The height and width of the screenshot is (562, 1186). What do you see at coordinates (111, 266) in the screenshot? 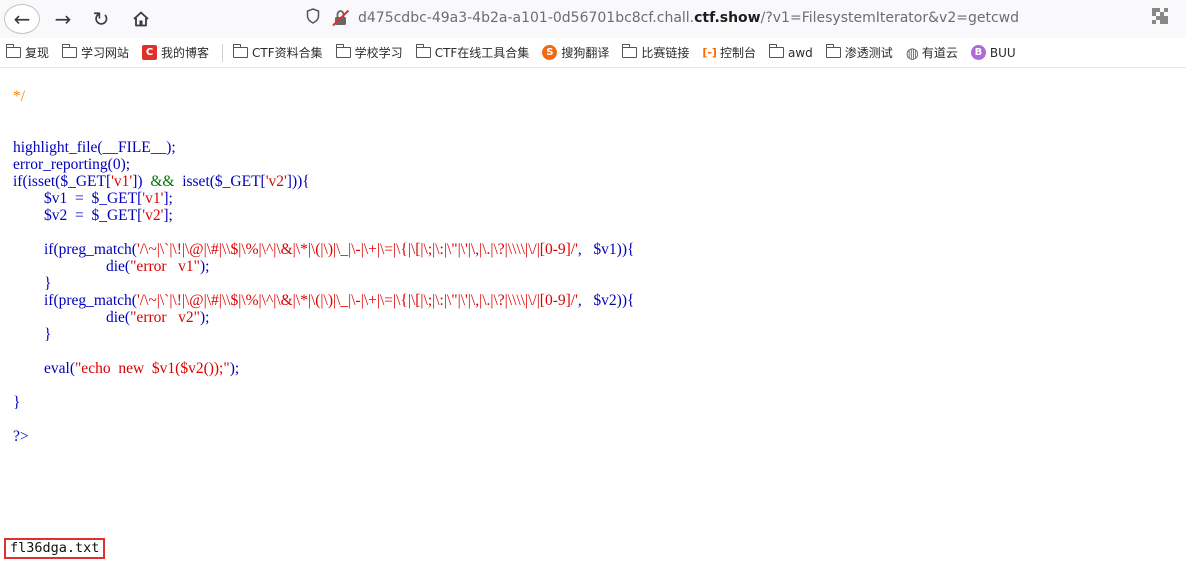
I see `code-line-die-v1: die("error v1");` at bounding box center [111, 266].